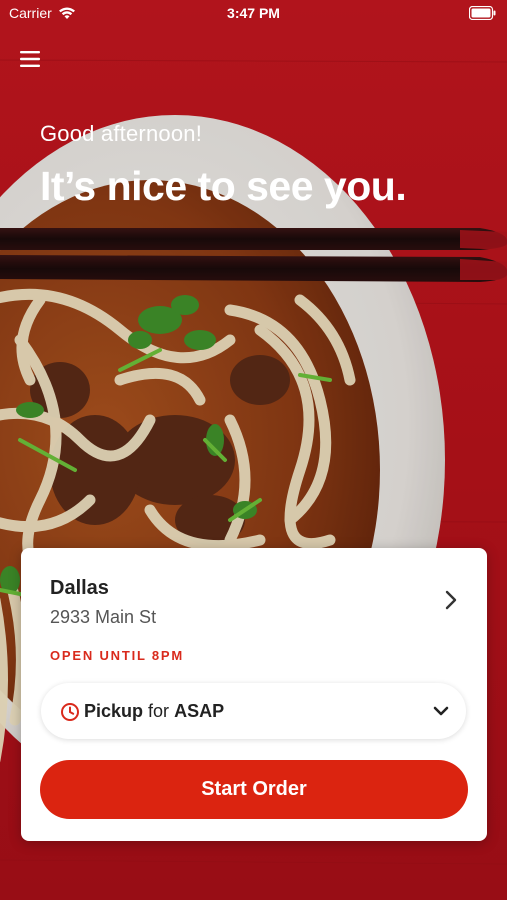 Image resolution: width=507 pixels, height=900 pixels. I want to click on status-time: 3:47 PM, so click(253, 13).